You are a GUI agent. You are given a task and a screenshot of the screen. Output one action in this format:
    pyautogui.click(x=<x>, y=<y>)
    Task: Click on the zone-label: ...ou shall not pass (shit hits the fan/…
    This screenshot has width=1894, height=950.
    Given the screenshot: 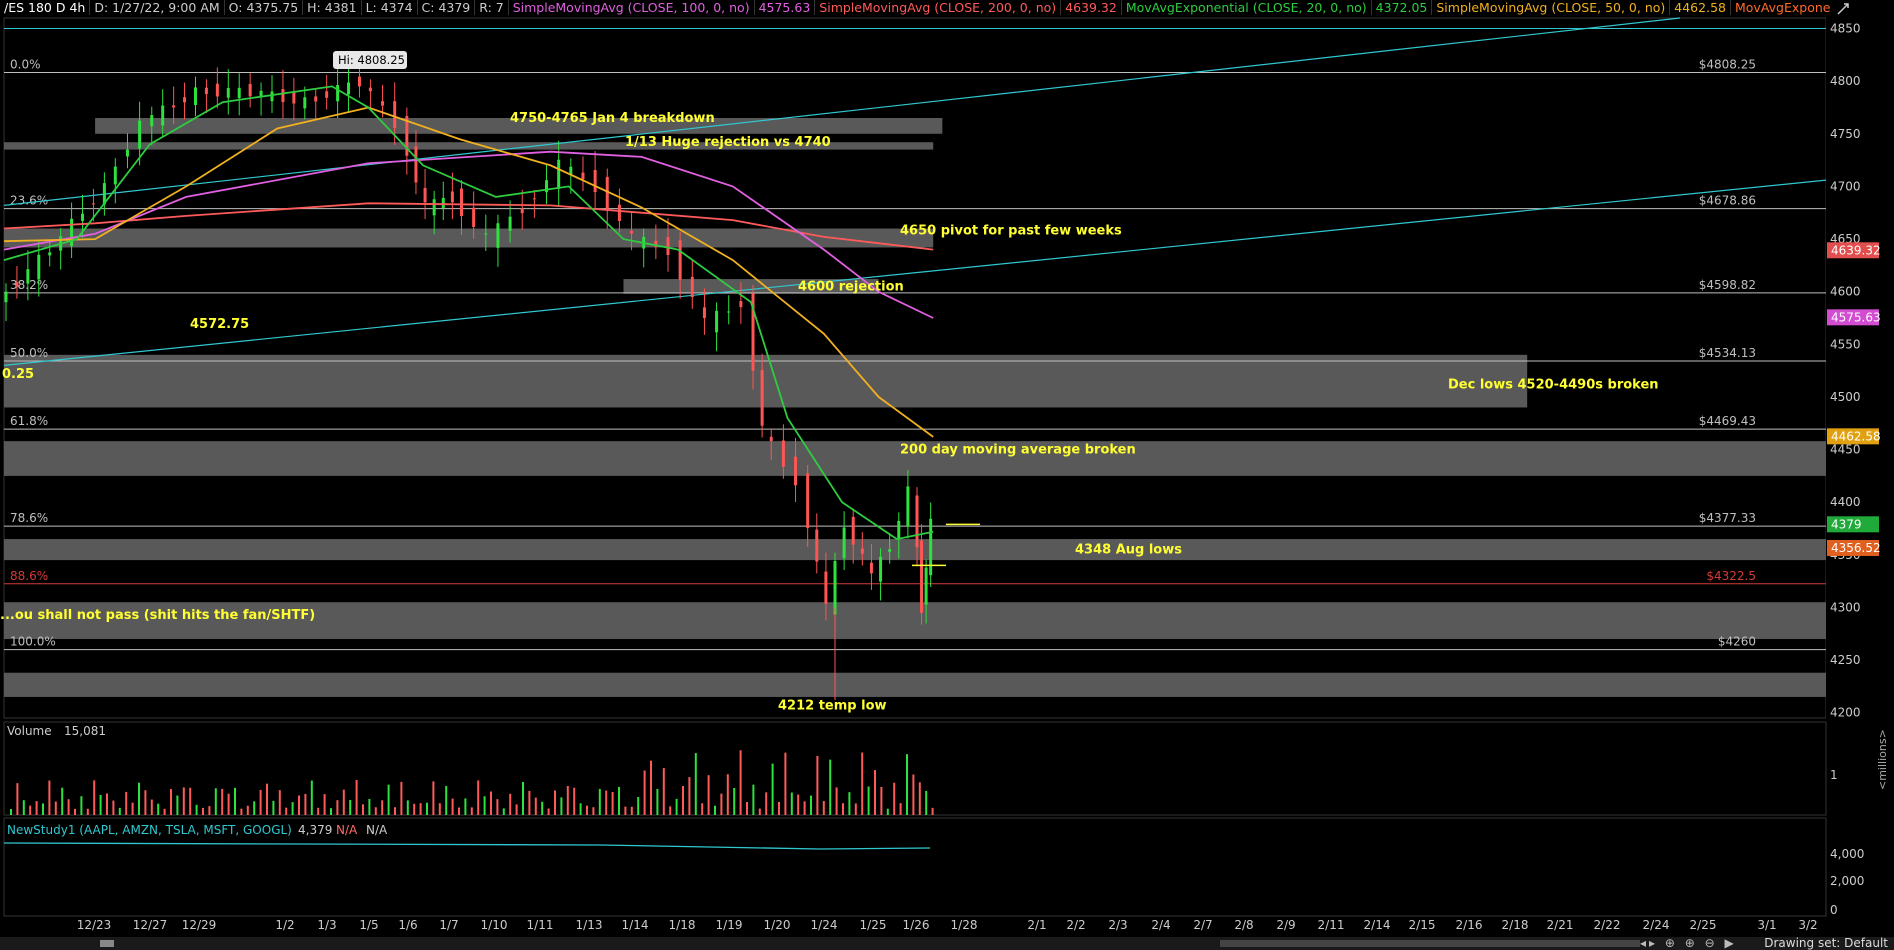 What is the action you would take?
    pyautogui.click(x=157, y=615)
    